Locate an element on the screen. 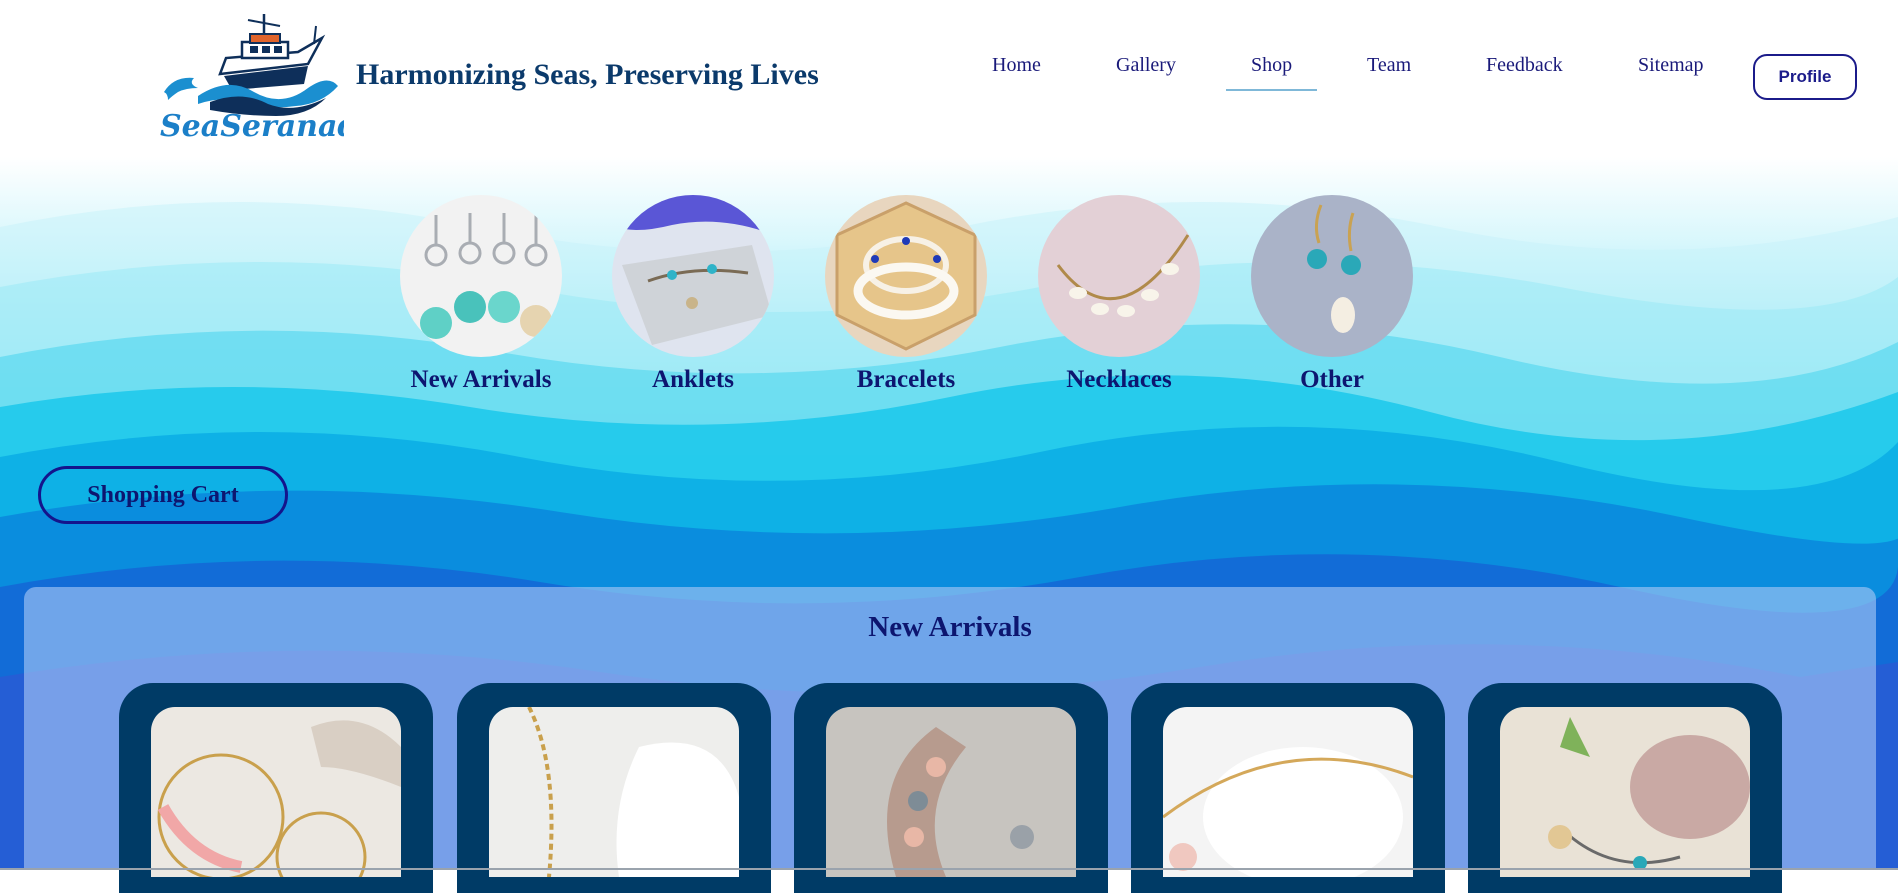 The image size is (1898, 893). nav-team: Team is located at coordinates (1389, 65).